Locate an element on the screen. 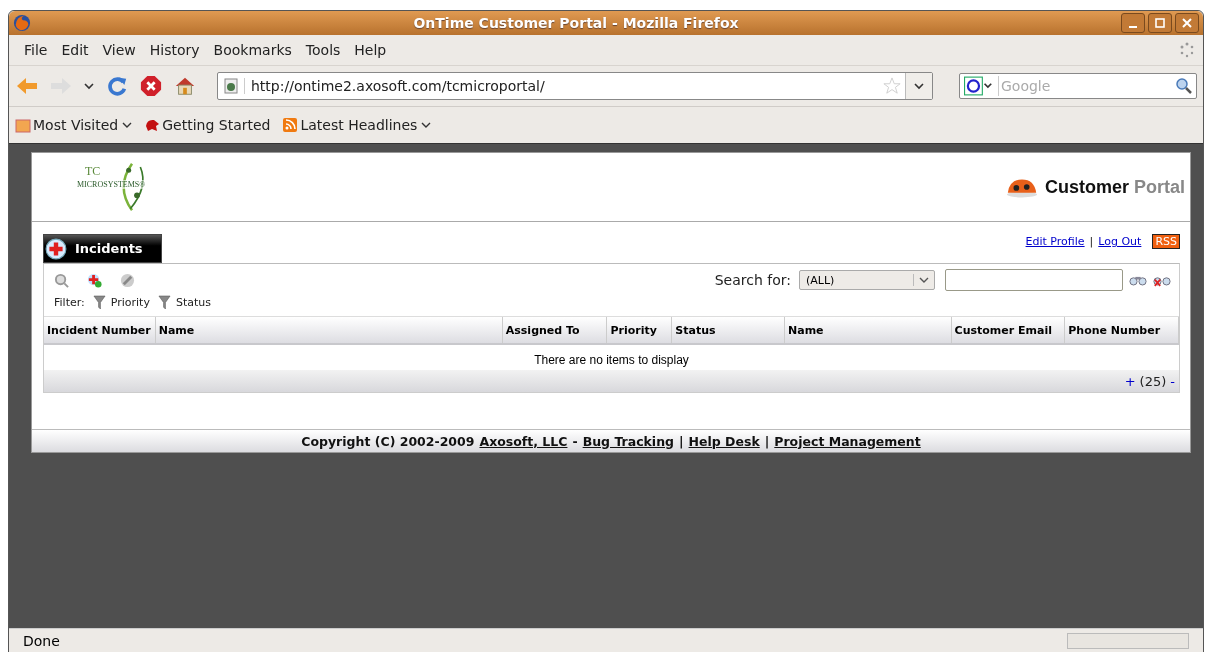 This screenshot has height=652, width=1210. filter-item: Priority is located at coordinates (121, 302).